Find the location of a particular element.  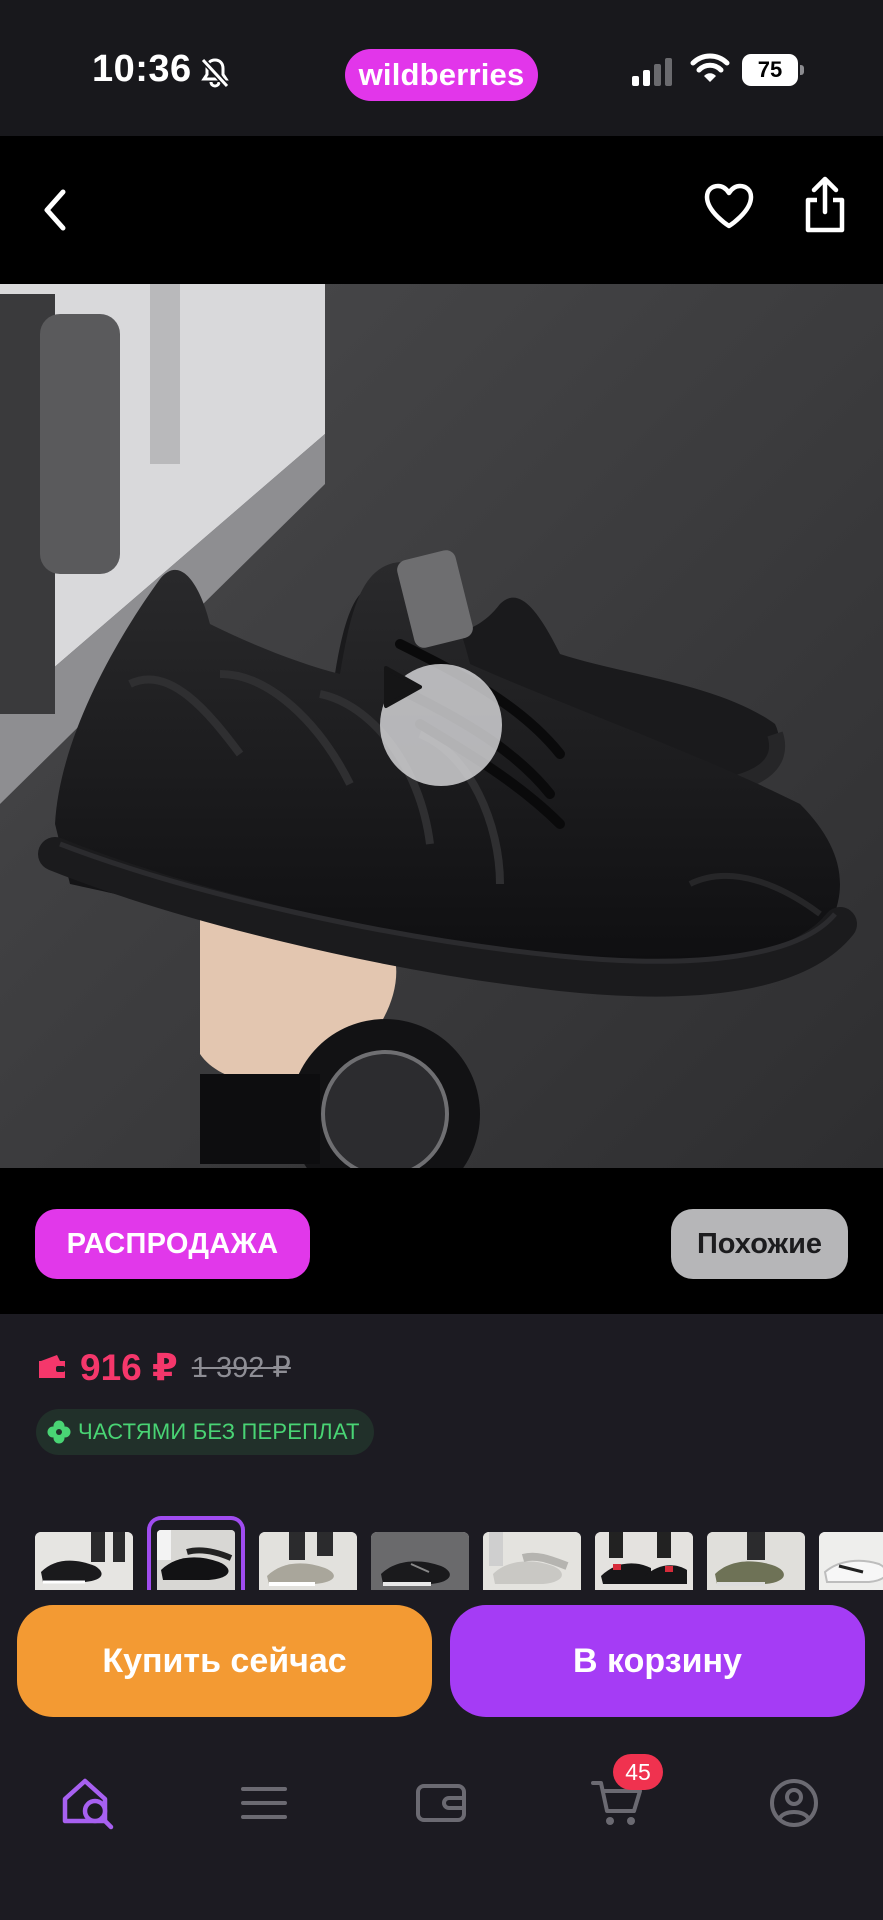

signal-icon is located at coordinates (652, 72).